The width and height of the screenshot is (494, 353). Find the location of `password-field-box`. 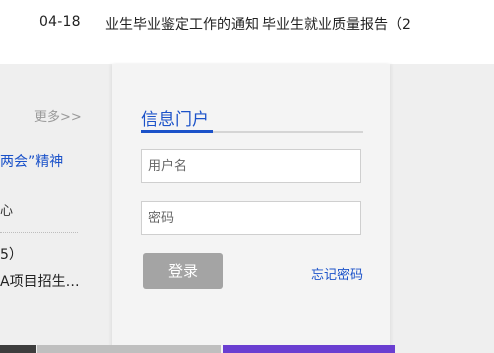

password-field-box is located at coordinates (251, 218).